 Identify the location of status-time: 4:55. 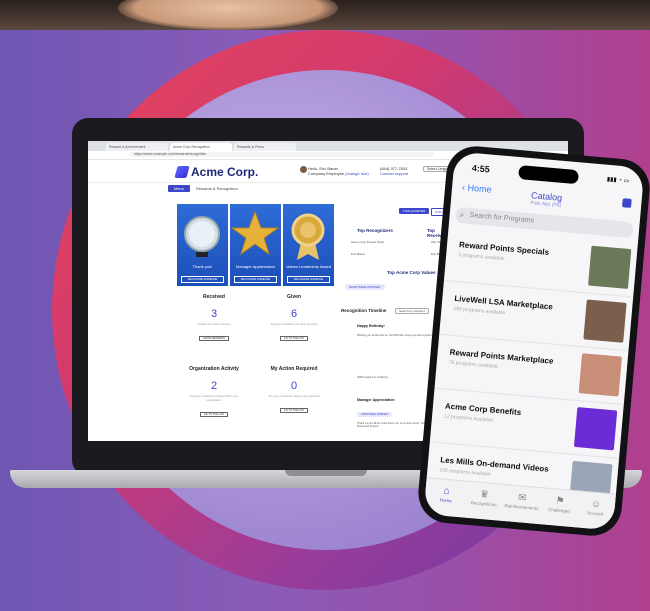
(481, 168).